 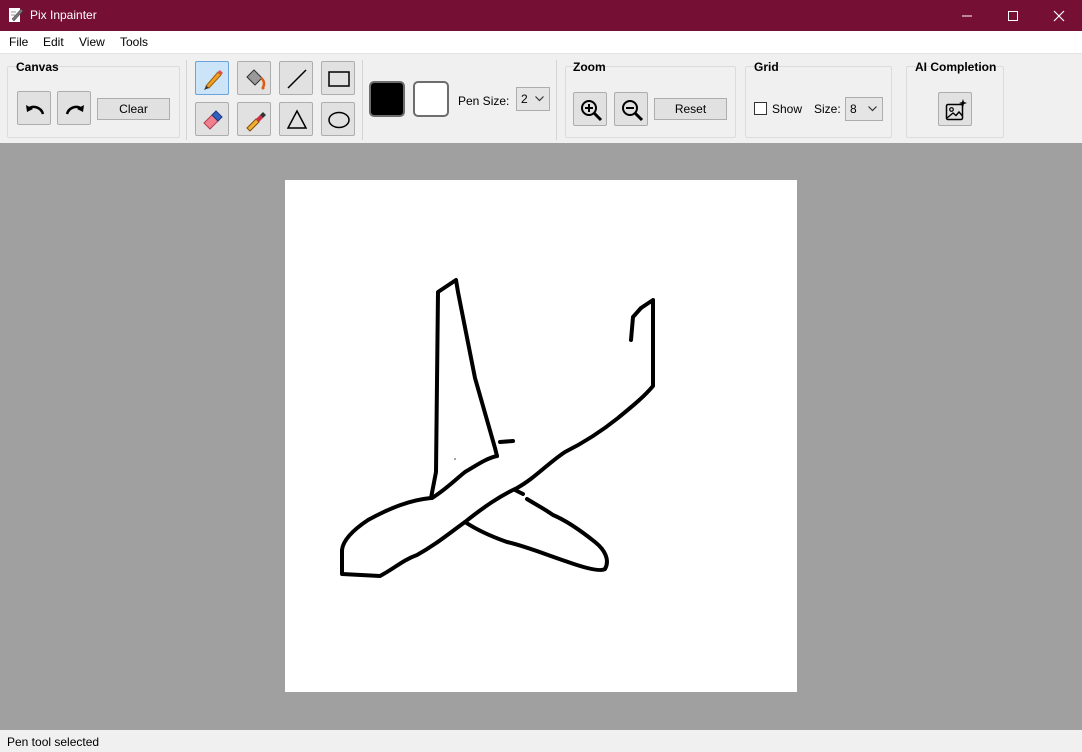 I want to click on undo-icon, so click(x=35, y=110).